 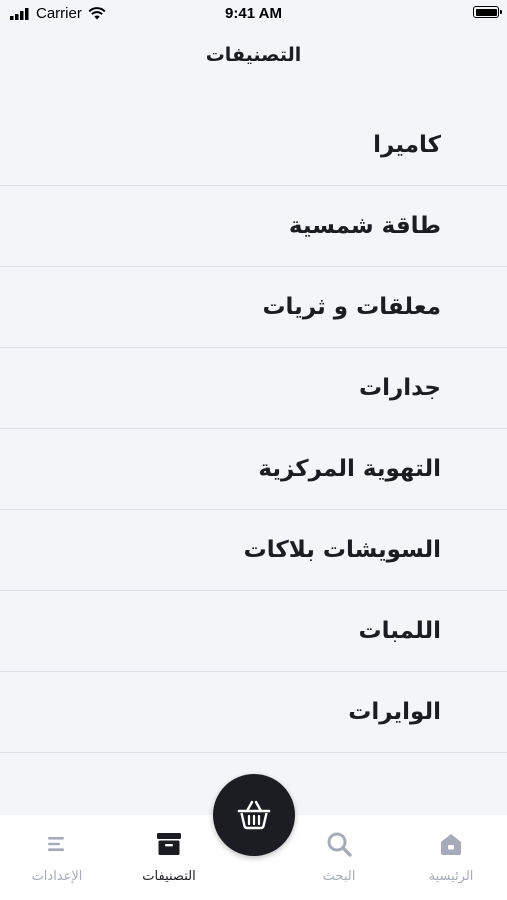 I want to click on category-label: التهوية المركزية, so click(x=349, y=469).